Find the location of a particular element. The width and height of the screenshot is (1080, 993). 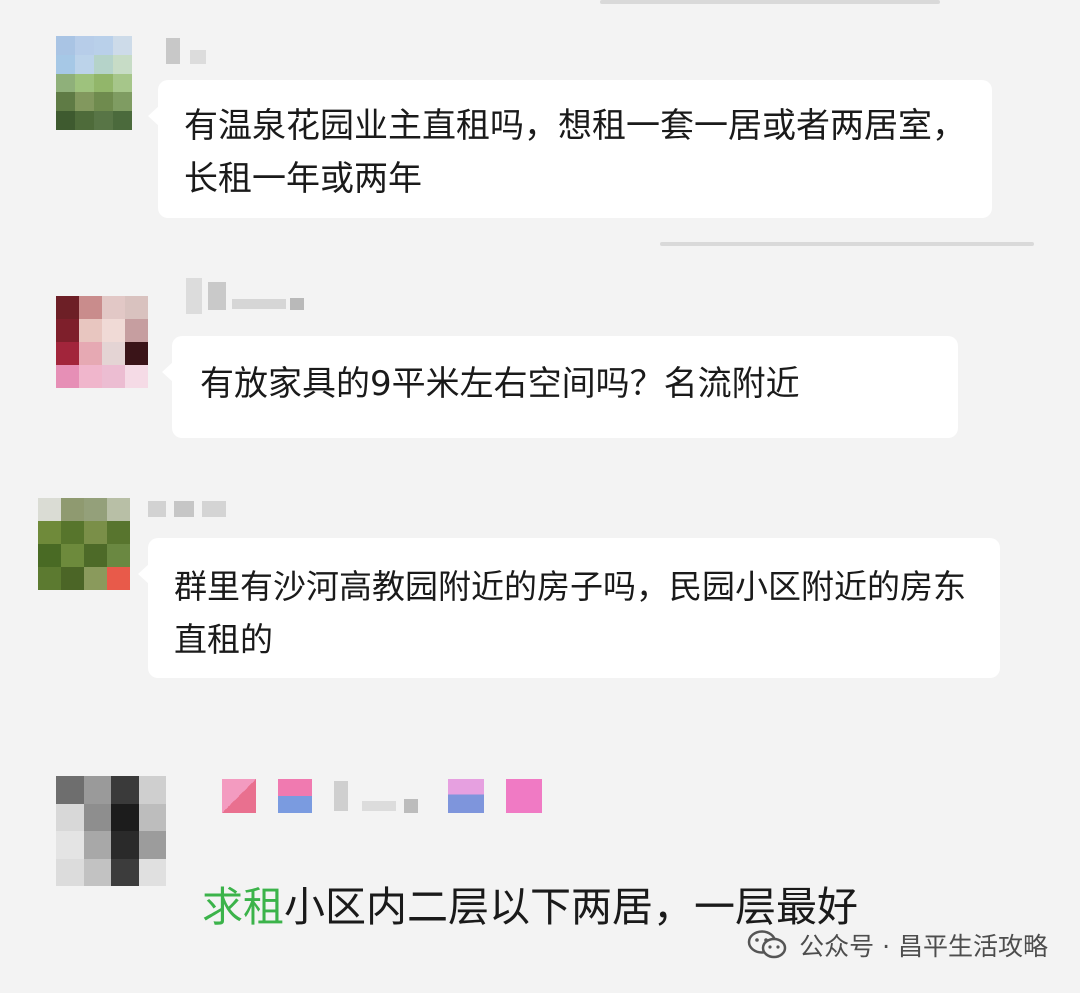

watermark-label: 公众号 · 昌平生活攻略 is located at coordinates (923, 946).